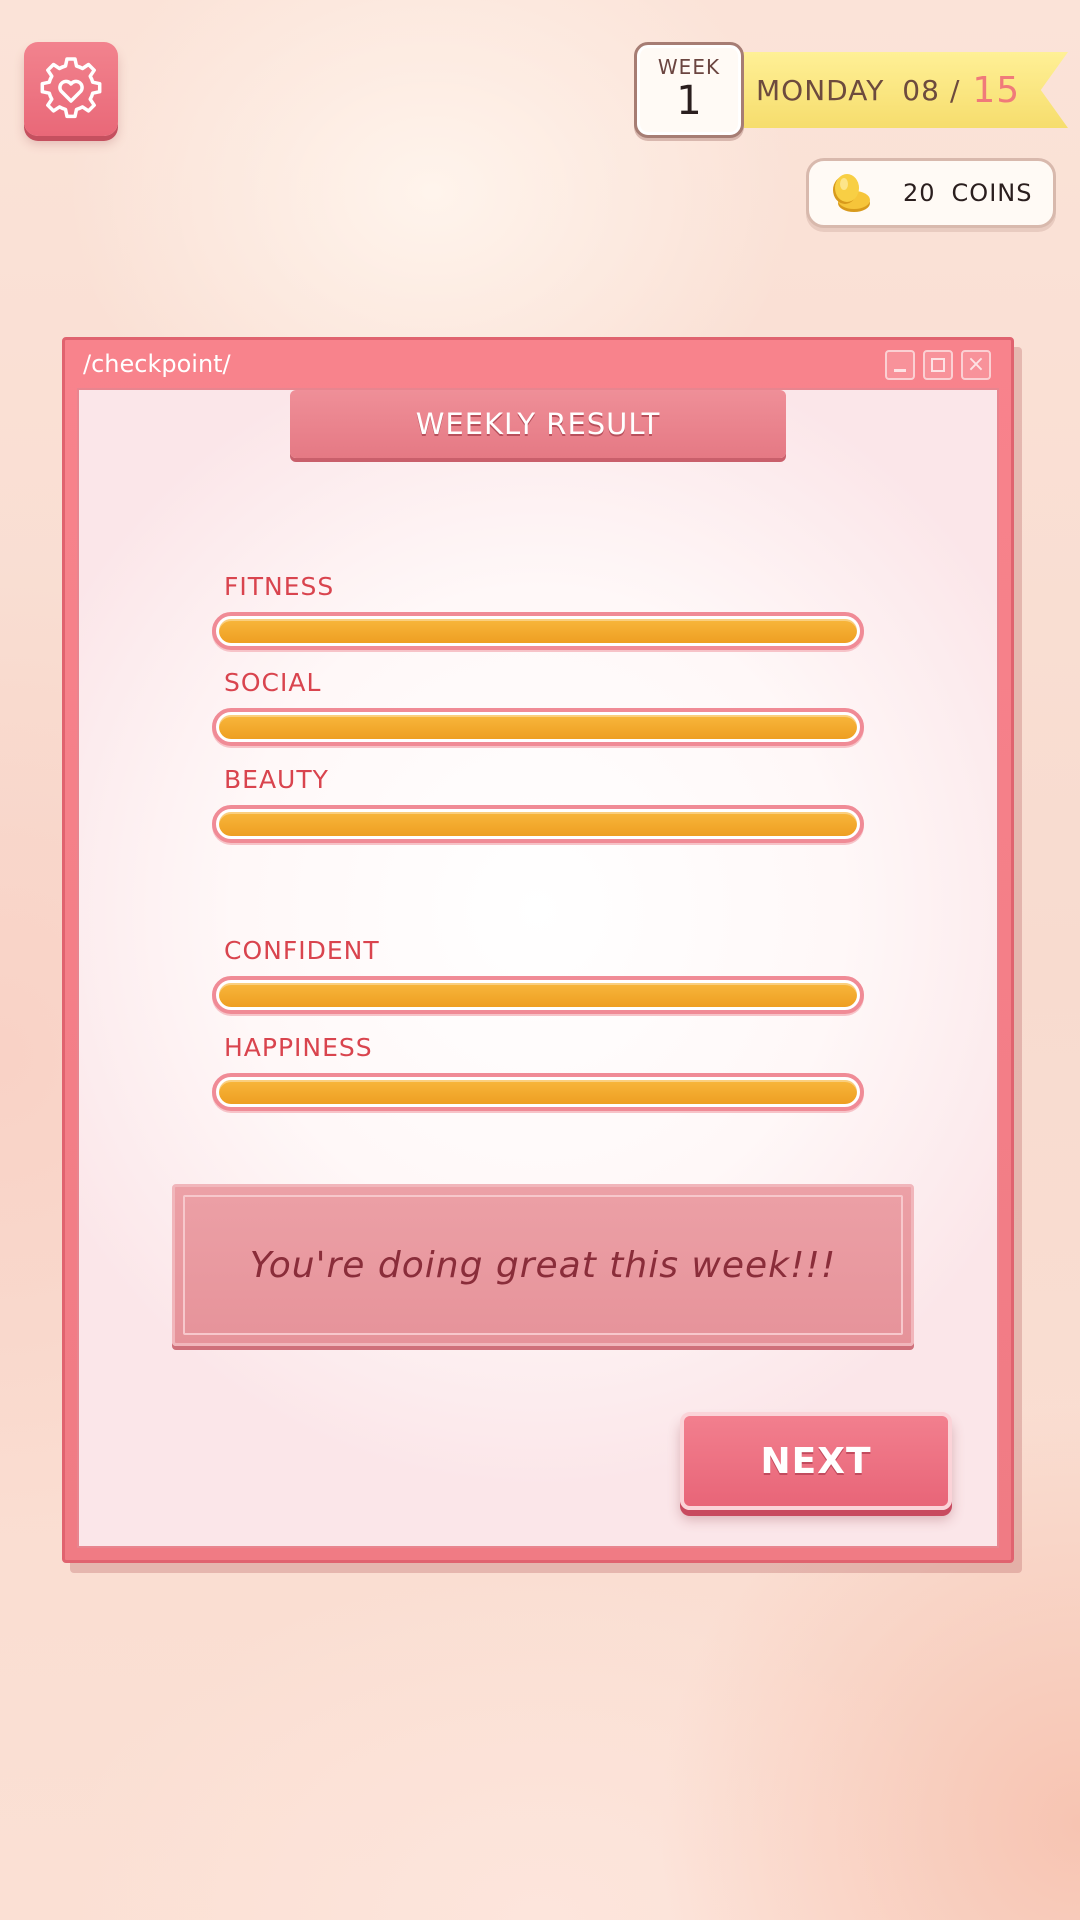  Describe the element at coordinates (157, 364) in the screenshot. I see `window-title: /checkpoint/` at that location.